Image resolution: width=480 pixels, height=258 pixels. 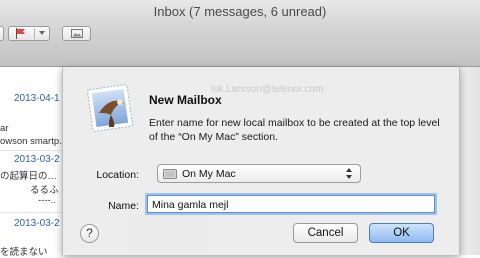 I want to click on window-title: Inbox (7 messages, 6 unread), so click(x=240, y=11).